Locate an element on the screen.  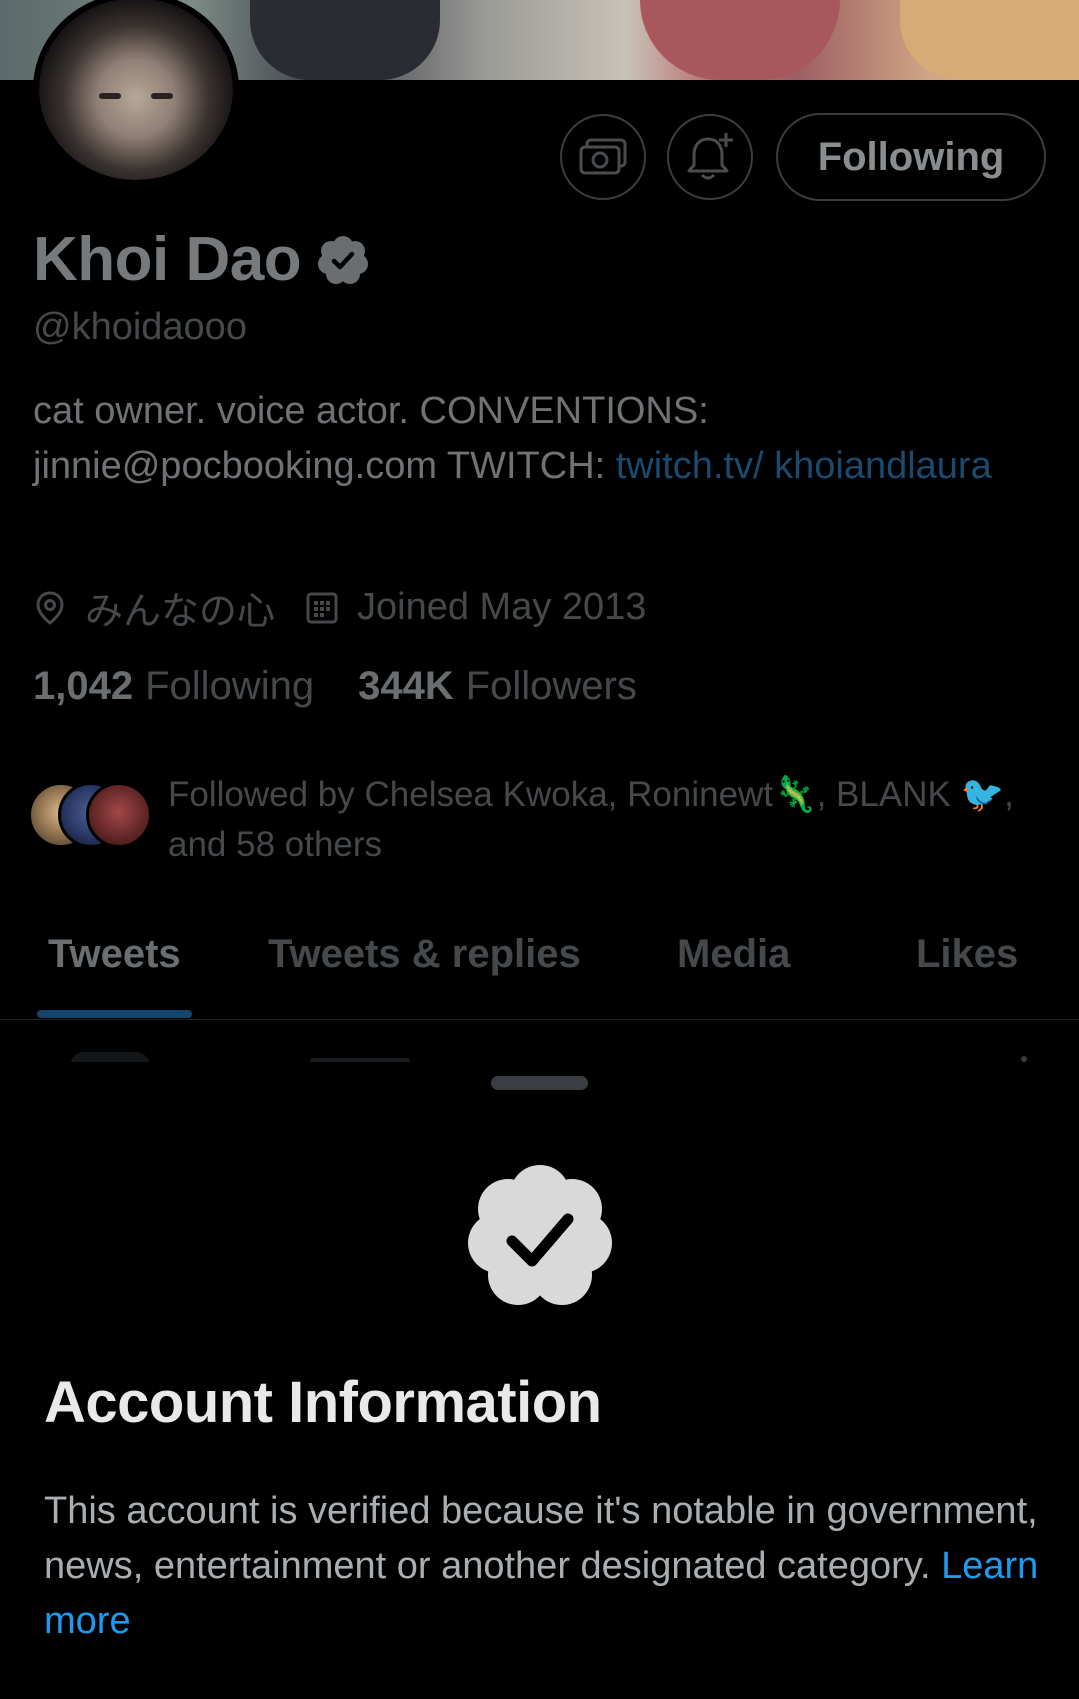
location-pin-icon is located at coordinates (50, 607).